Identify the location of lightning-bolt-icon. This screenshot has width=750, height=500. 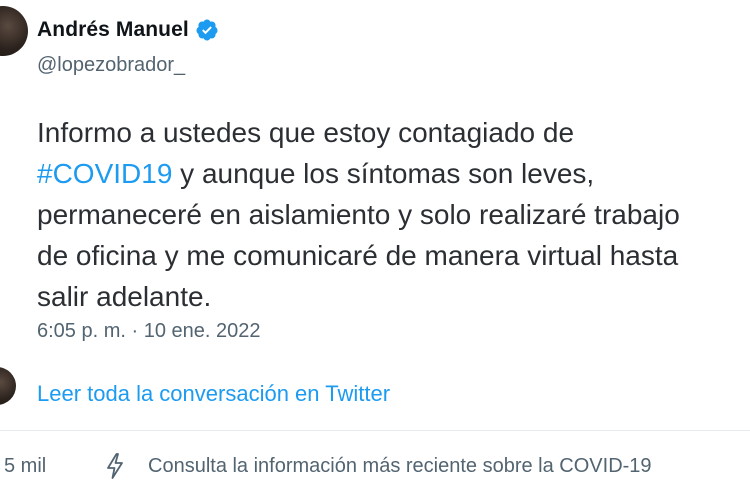
(115, 466).